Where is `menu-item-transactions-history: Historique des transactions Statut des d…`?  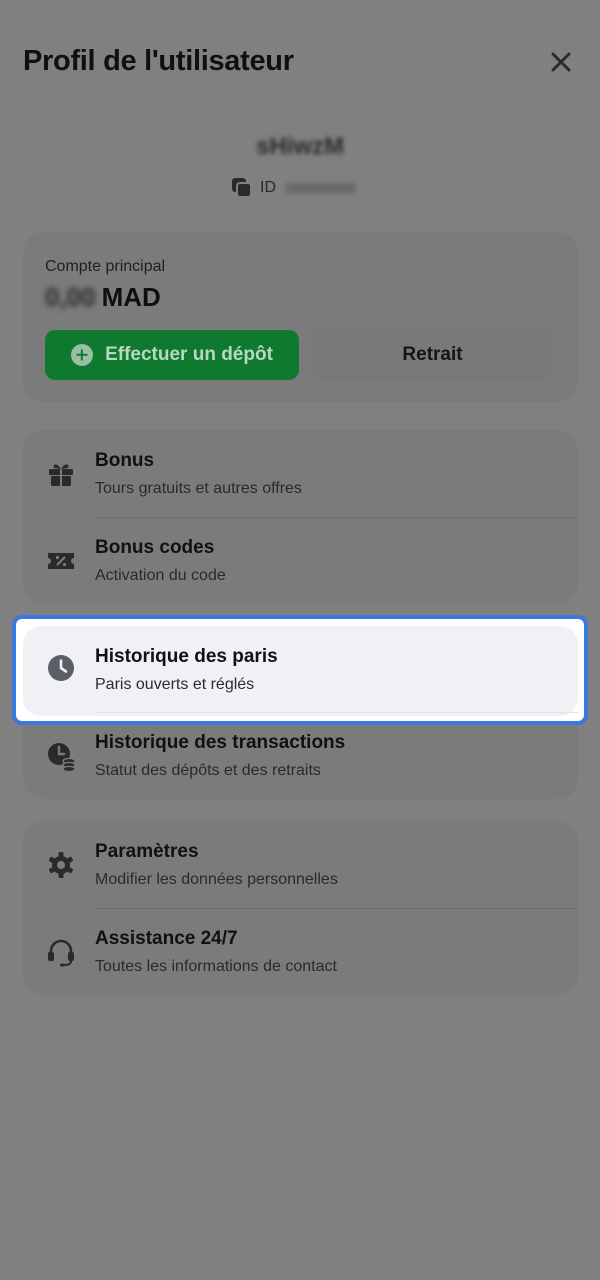
menu-item-transactions-history: Historique des transactions Statut des d… is located at coordinates (300, 755).